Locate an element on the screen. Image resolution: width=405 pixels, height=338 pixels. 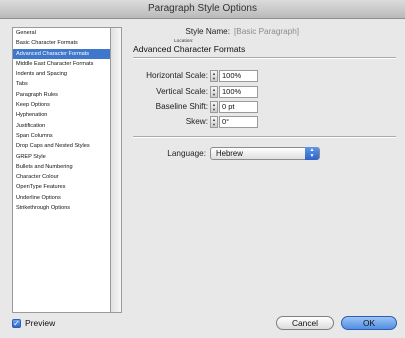
sidebar-item-bullets-and-numbering: Bullets and Numbering is located at coordinates (61, 167).